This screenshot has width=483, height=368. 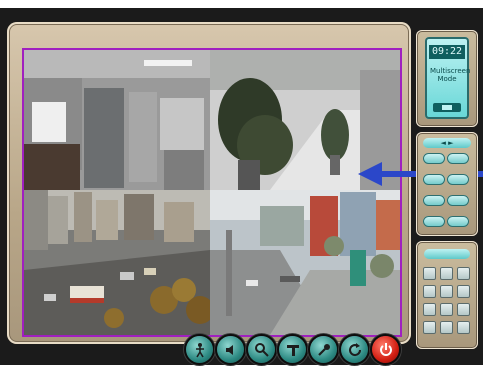 What do you see at coordinates (447, 194) in the screenshot?
I see `channel-button-grid` at bounding box center [447, 194].